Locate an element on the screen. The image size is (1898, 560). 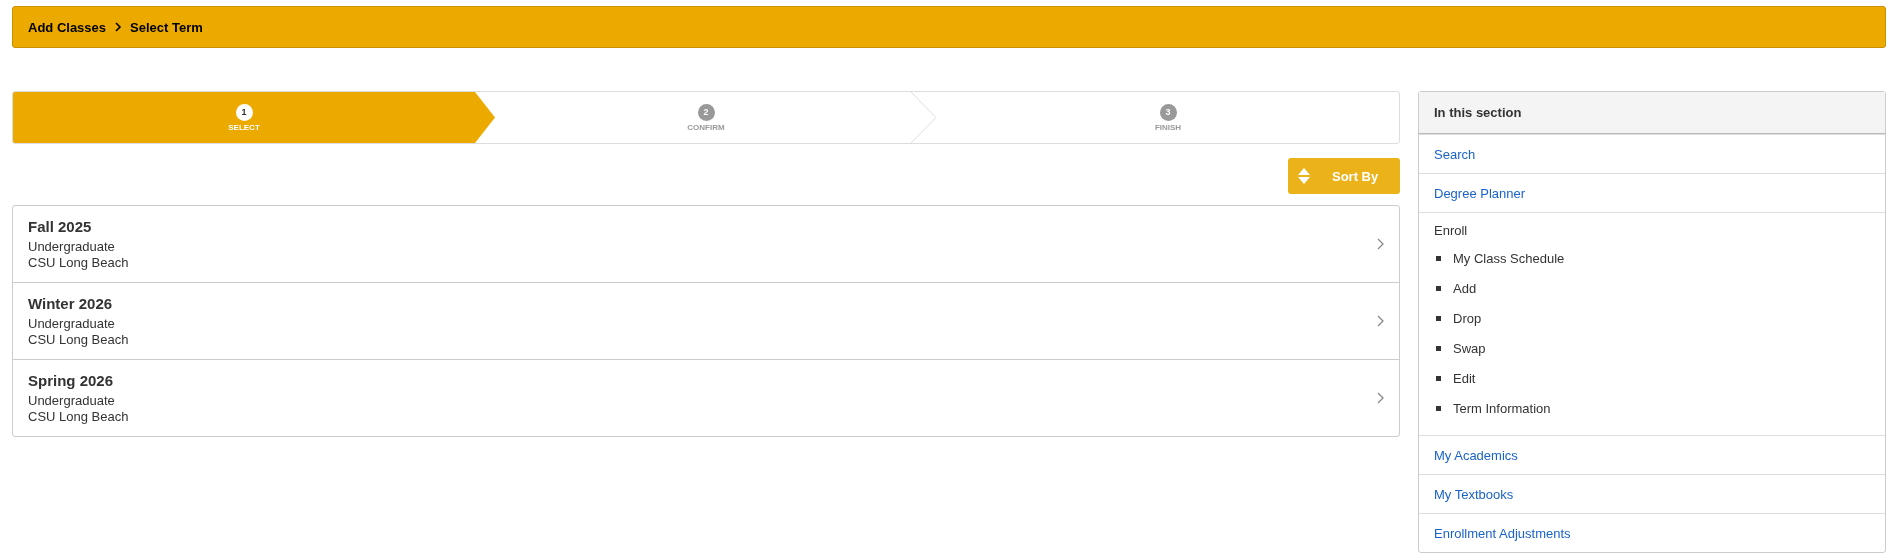
sidebar-sub-item: Term Information is located at coordinates (1502, 408).